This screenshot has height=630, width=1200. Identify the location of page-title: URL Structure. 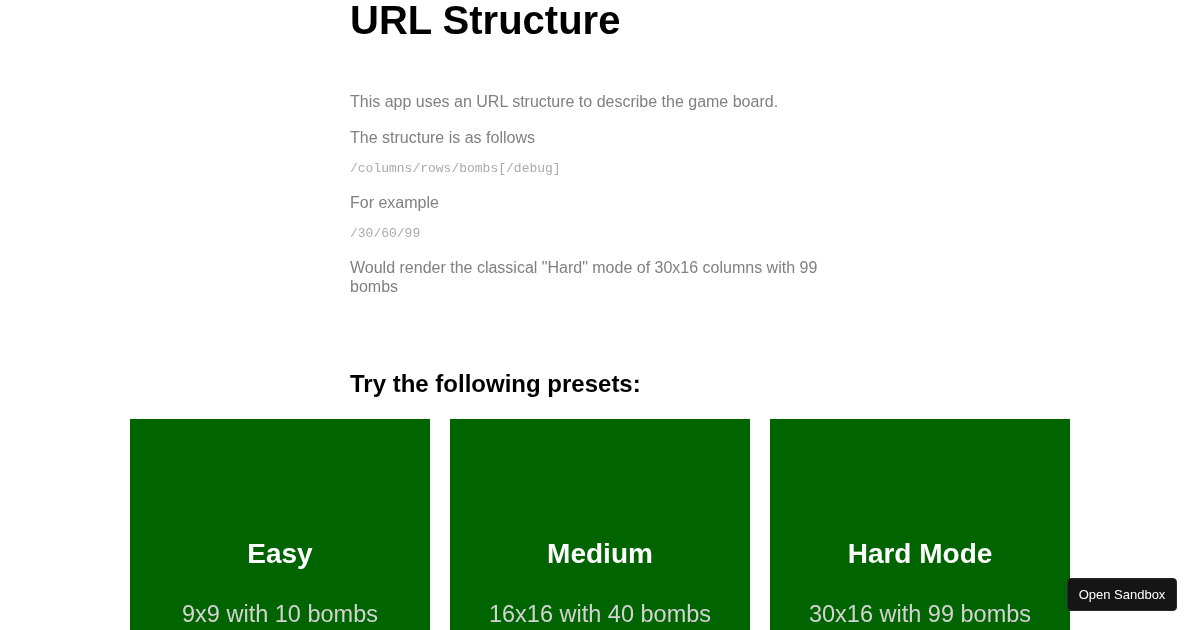
(485, 20).